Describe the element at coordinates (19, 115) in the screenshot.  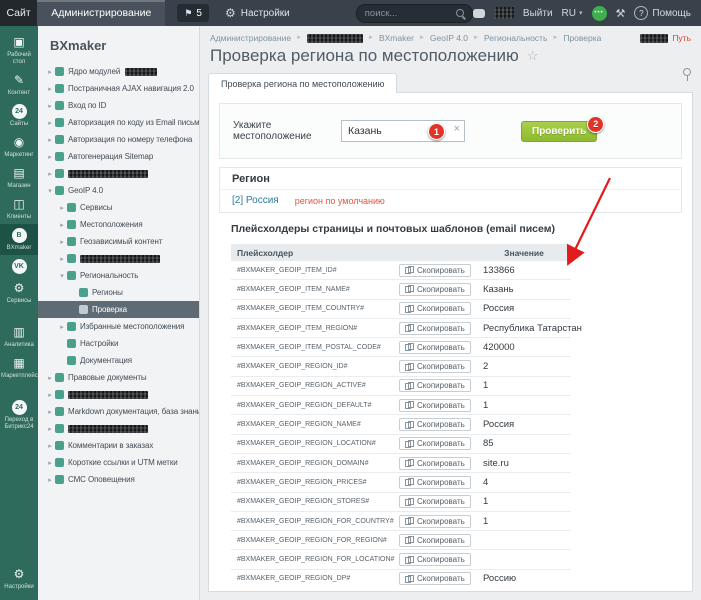
I see `rail-item-sites: 24 Сайты` at that location.